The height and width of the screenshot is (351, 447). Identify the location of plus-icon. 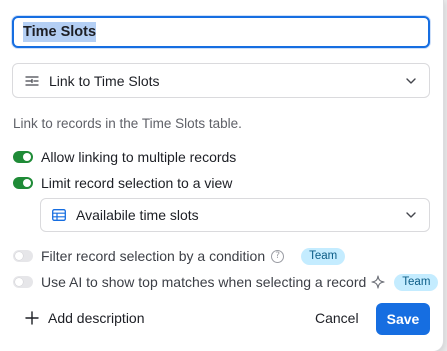
(32, 318).